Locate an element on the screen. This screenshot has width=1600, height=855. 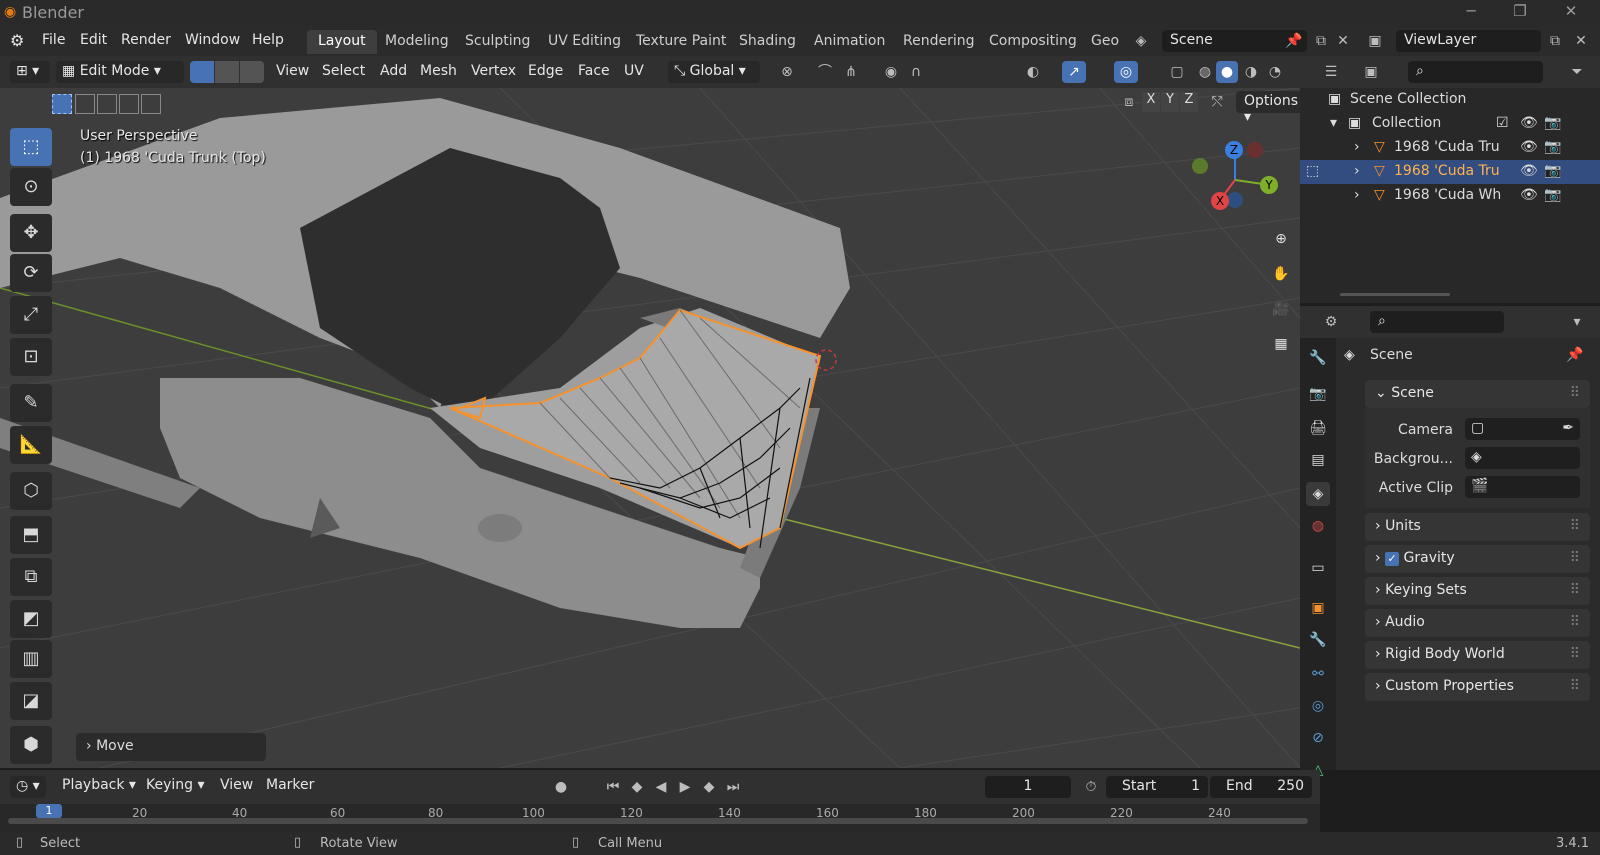
editor-type-dropdown: ⊞ ▾ is located at coordinates (30, 72).